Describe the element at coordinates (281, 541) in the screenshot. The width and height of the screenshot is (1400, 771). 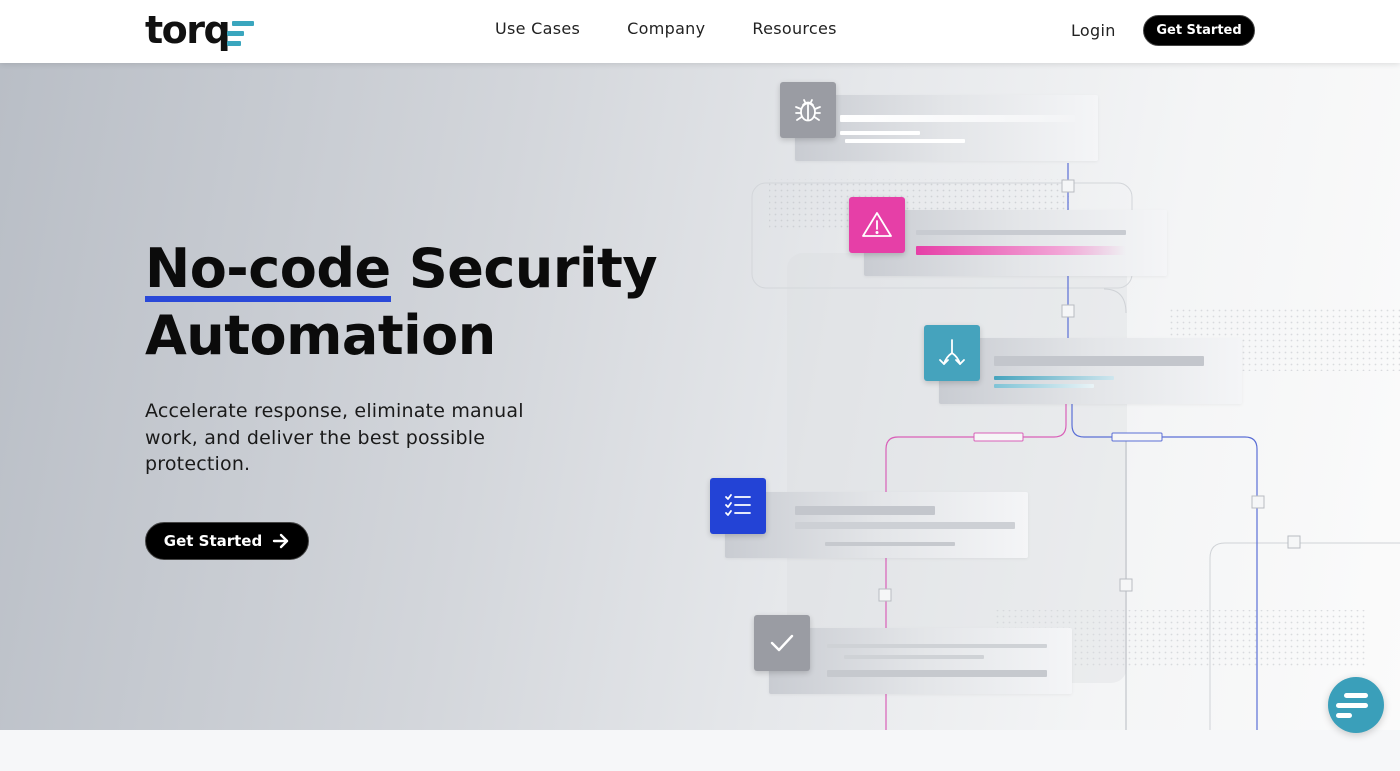
I see `arrow-right-icon` at that location.